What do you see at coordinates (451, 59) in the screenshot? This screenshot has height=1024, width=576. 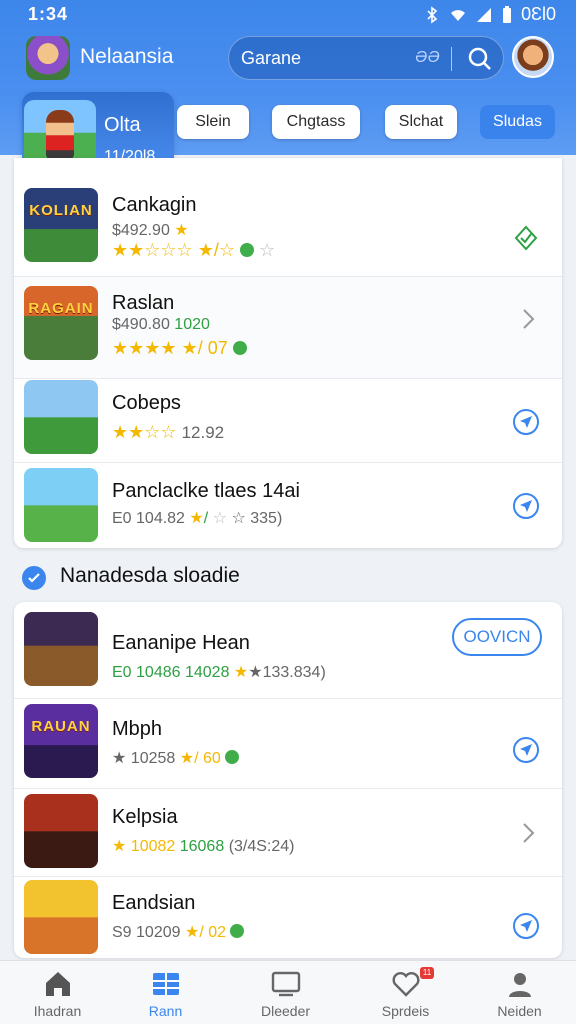 I see `search-divider` at bounding box center [451, 59].